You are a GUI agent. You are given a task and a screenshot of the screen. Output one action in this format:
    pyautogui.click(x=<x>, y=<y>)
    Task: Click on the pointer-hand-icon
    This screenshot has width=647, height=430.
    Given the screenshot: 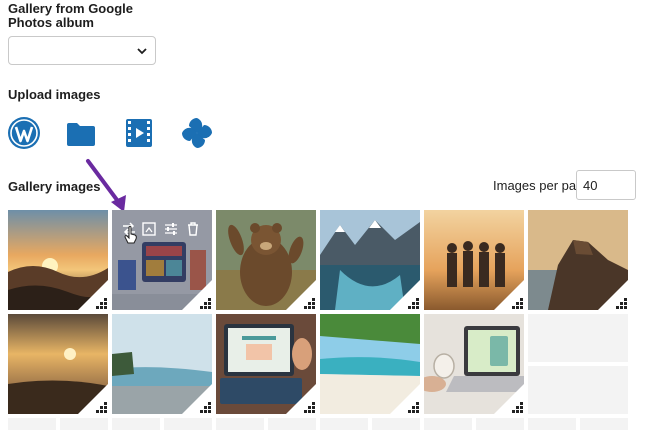 What is the action you would take?
    pyautogui.click(x=130, y=235)
    